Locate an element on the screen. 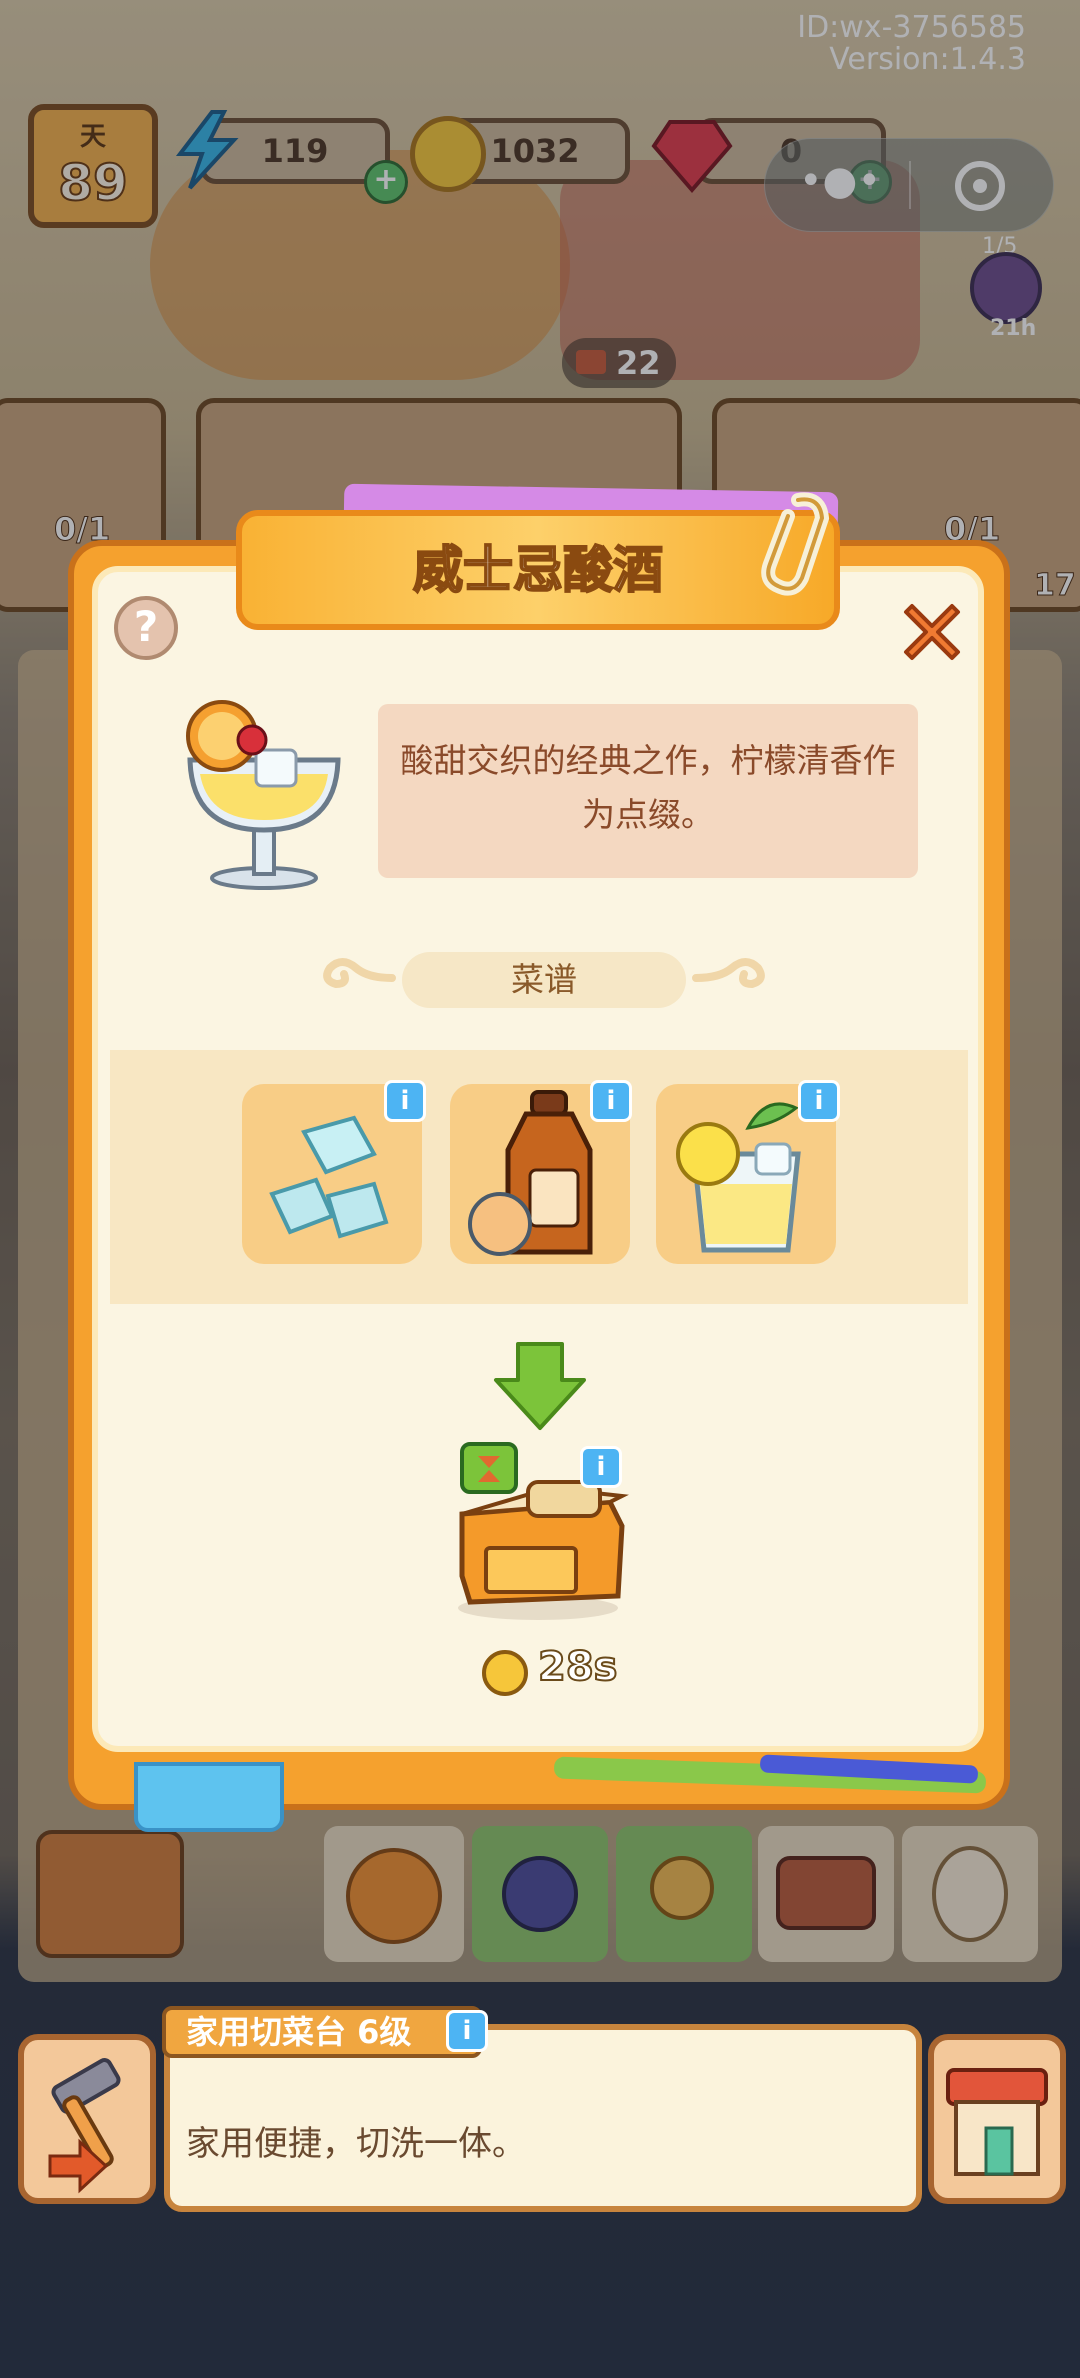  stopwatch-icon is located at coordinates (505, 1673).